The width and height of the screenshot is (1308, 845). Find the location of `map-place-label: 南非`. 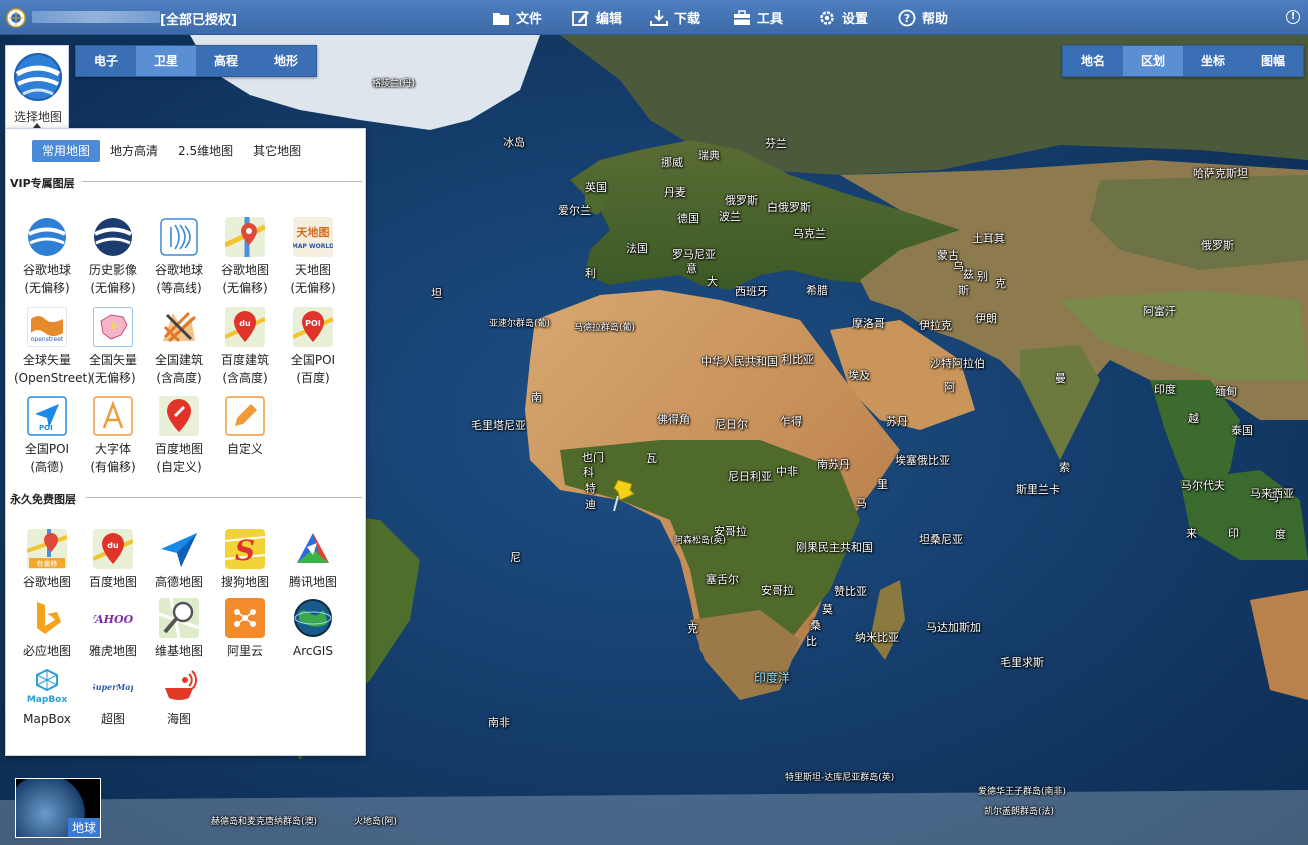

map-place-label: 南非 is located at coordinates (499, 722).